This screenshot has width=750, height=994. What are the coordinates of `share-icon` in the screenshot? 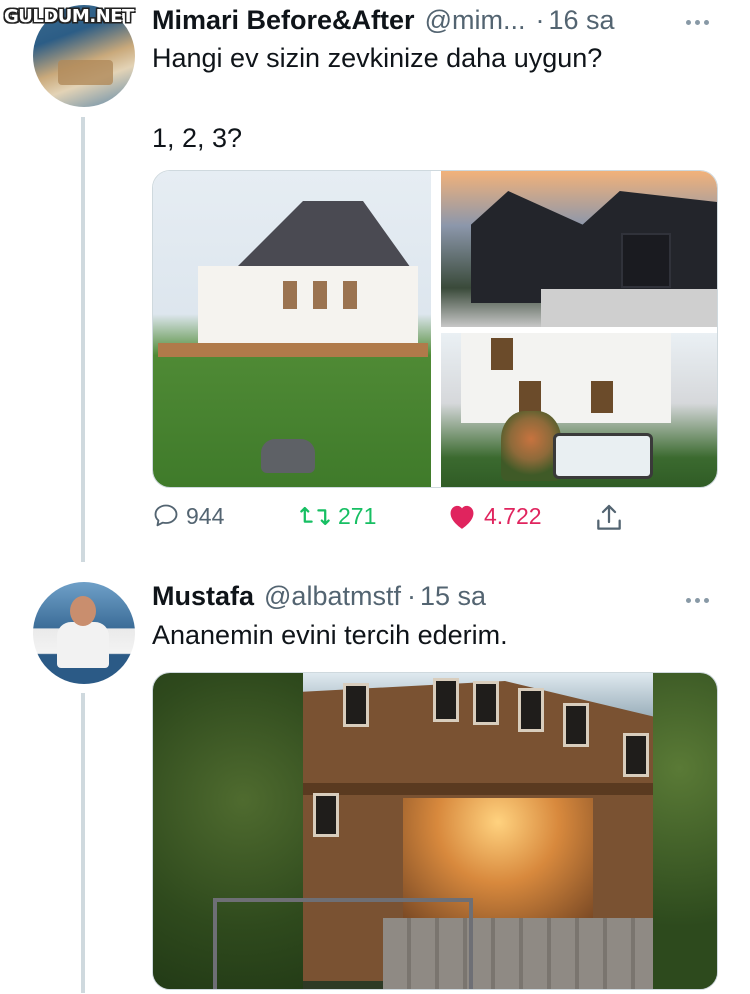 It's located at (609, 517).